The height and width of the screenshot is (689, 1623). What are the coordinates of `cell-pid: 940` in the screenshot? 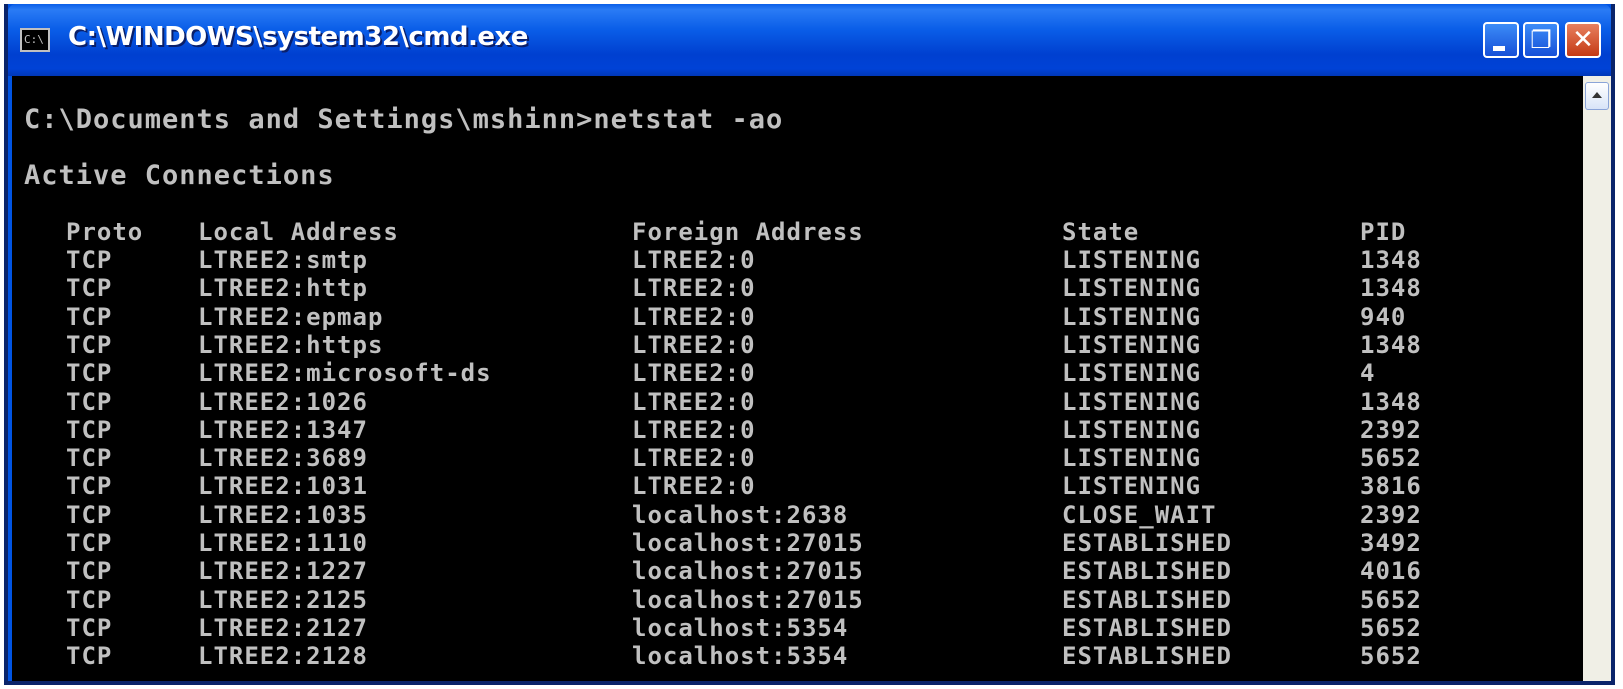 It's located at (1383, 317).